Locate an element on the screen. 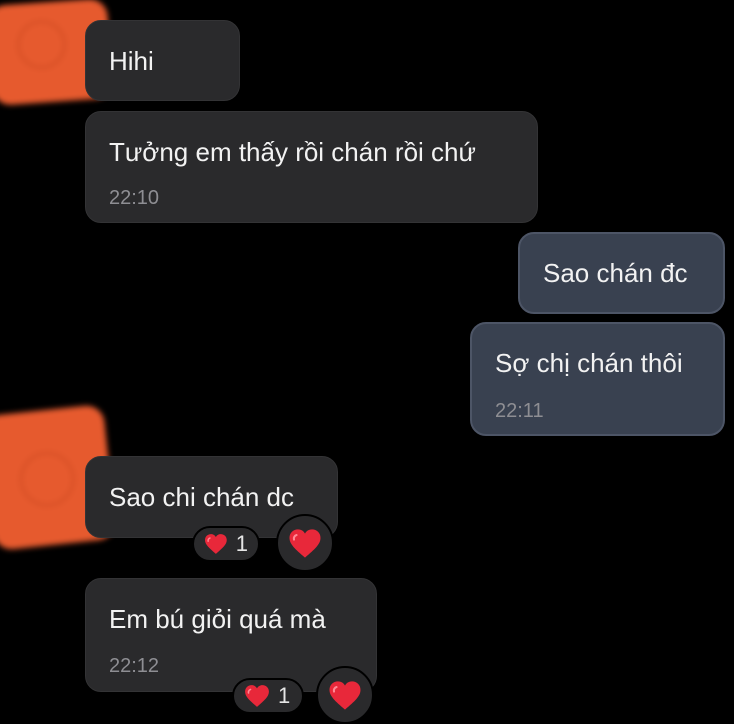 The image size is (734, 724). message-timestamp: 22:11 is located at coordinates (519, 411).